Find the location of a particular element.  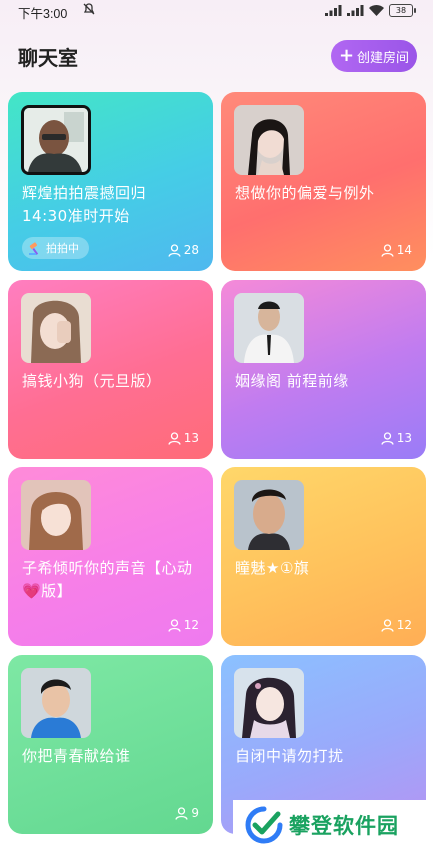

plus-icon: + is located at coordinates (346, 55).